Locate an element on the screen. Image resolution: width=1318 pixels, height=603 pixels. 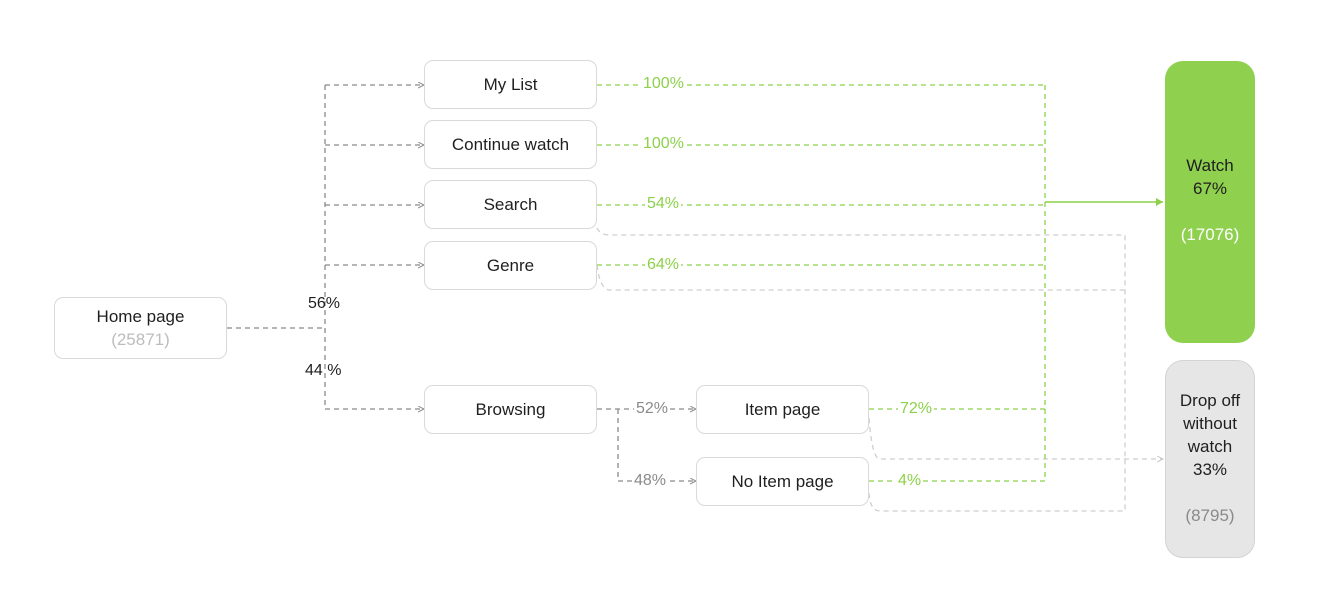
continue-watch-node: Continue watch is located at coordinates (510, 144).